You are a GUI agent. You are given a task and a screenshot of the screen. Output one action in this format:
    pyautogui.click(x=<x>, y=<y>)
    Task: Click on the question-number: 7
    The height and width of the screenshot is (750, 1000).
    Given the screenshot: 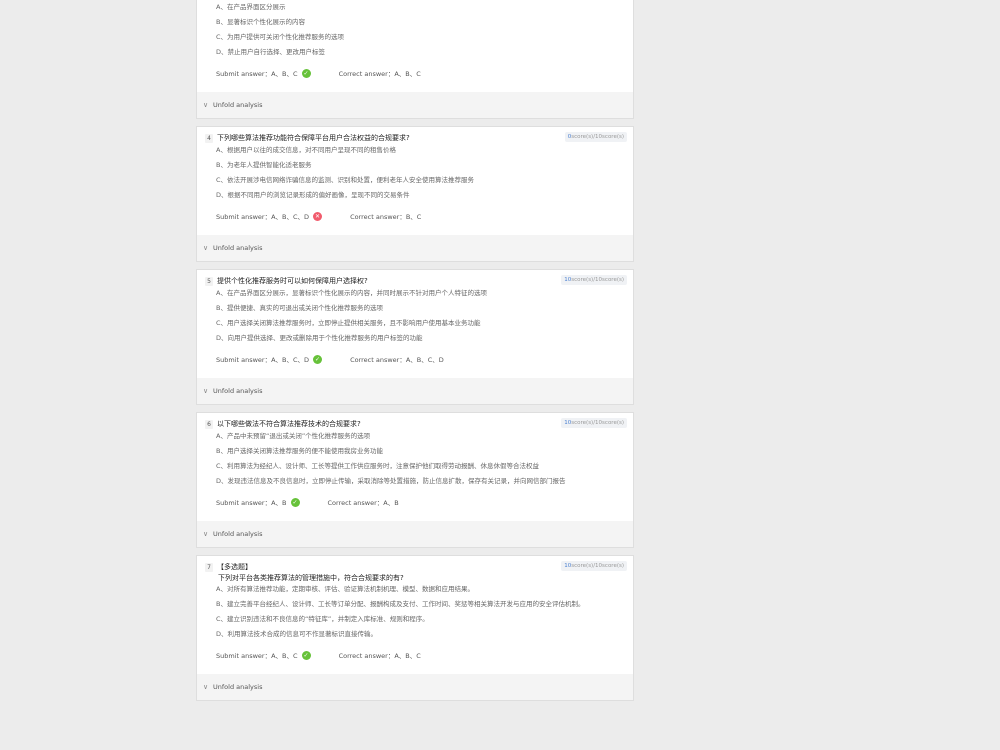 What is the action you would take?
    pyautogui.click(x=209, y=567)
    